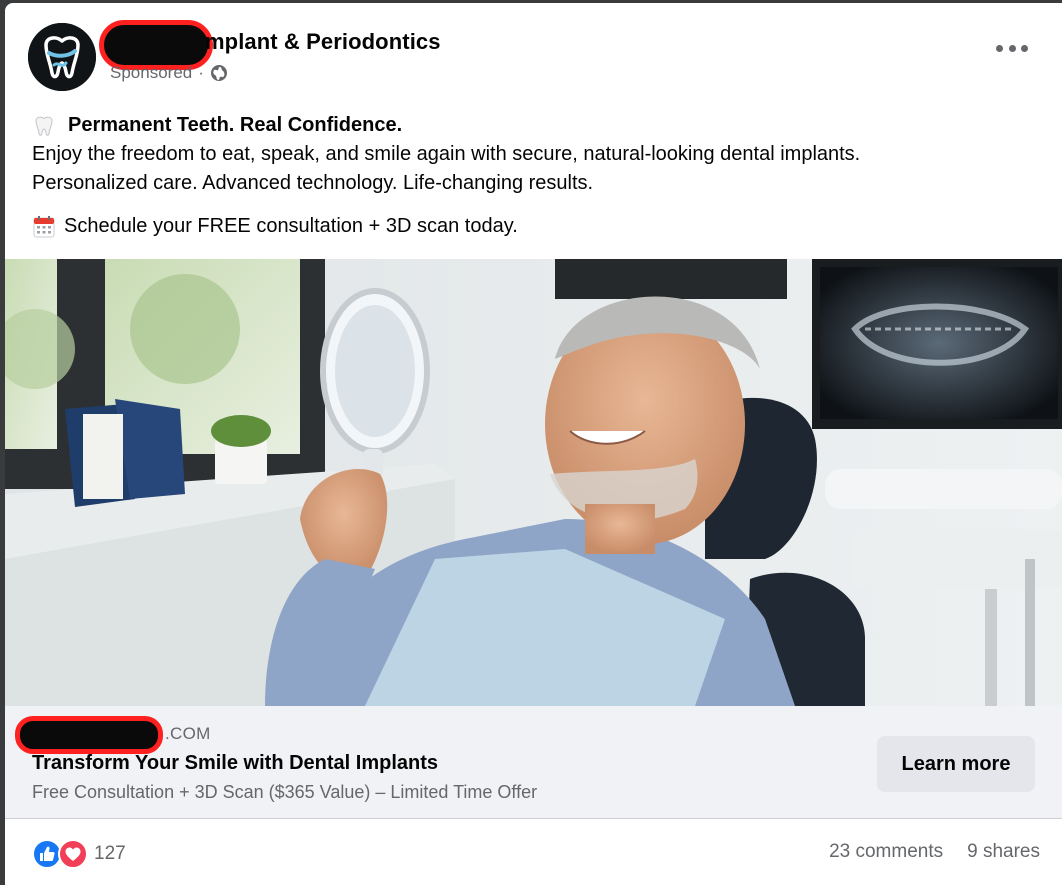 This screenshot has height=885, width=1062. I want to click on post-header: mplant & Periodontics Sponsored ·, so click(533, 53).